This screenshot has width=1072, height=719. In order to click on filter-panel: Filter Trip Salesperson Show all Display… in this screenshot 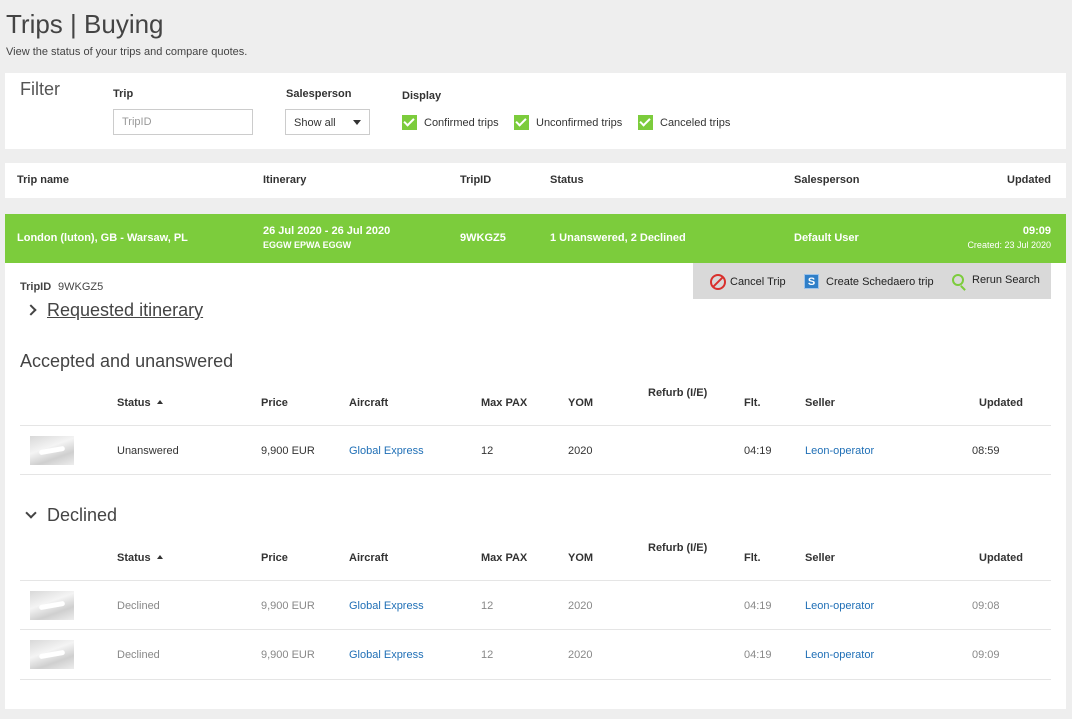, I will do `click(535, 111)`.